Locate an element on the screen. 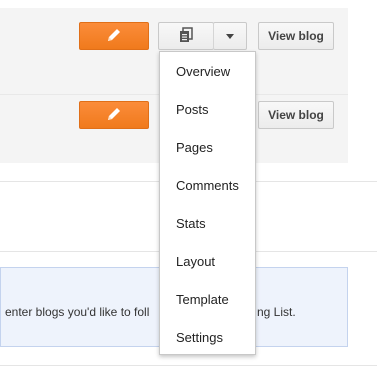 This screenshot has height=370, width=377. posts-list-button is located at coordinates (186, 36).